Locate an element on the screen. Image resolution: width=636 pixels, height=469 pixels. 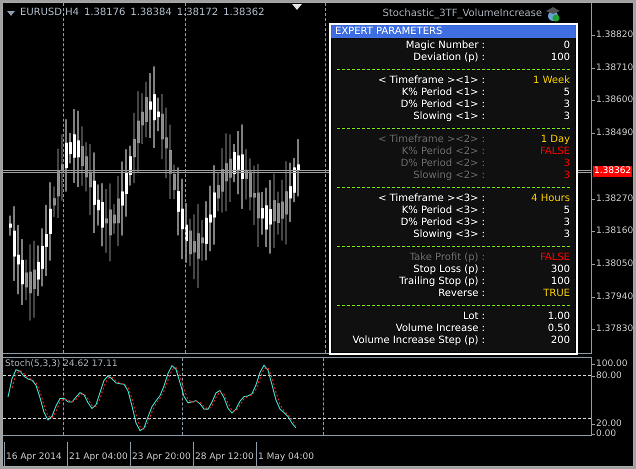
param-label: K% Period <2> : is located at coordinates (442, 152).